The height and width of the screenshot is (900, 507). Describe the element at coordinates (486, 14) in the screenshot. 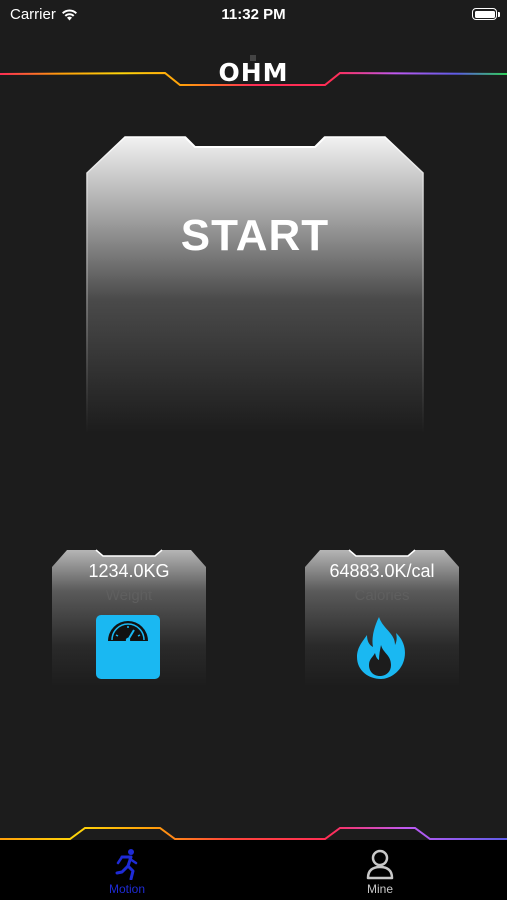

I see `battery-icon` at that location.